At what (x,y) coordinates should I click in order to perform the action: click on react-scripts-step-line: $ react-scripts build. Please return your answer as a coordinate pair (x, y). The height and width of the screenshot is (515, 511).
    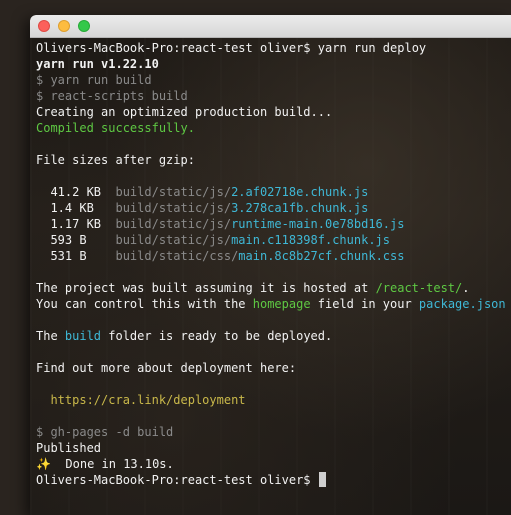
    Looking at the image, I should click on (112, 96).